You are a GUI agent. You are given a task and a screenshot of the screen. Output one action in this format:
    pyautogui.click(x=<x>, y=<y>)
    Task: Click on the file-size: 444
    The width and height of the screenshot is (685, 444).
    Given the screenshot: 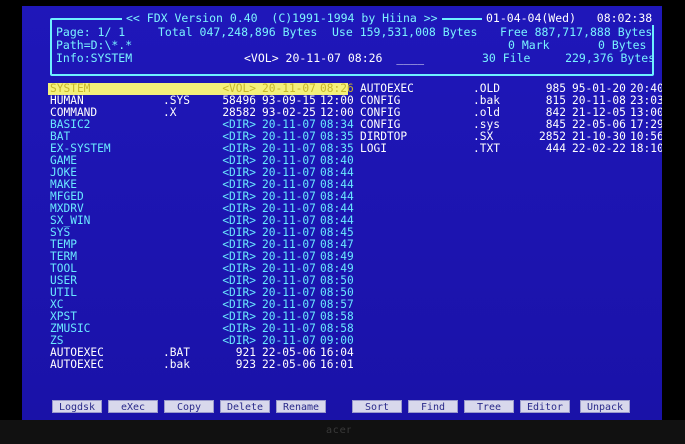 What is the action you would take?
    pyautogui.click(x=555, y=148)
    